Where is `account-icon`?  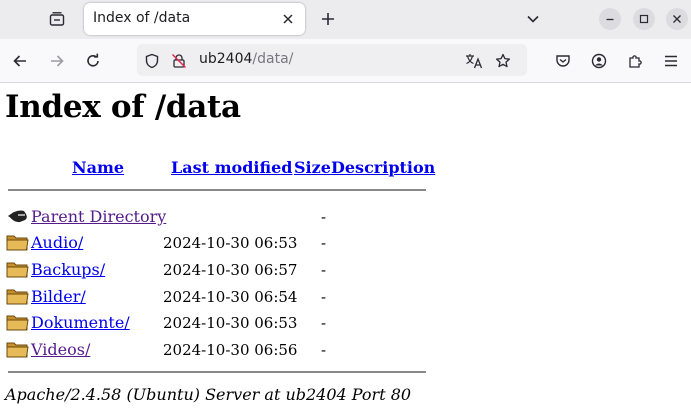
account-icon is located at coordinates (599, 61).